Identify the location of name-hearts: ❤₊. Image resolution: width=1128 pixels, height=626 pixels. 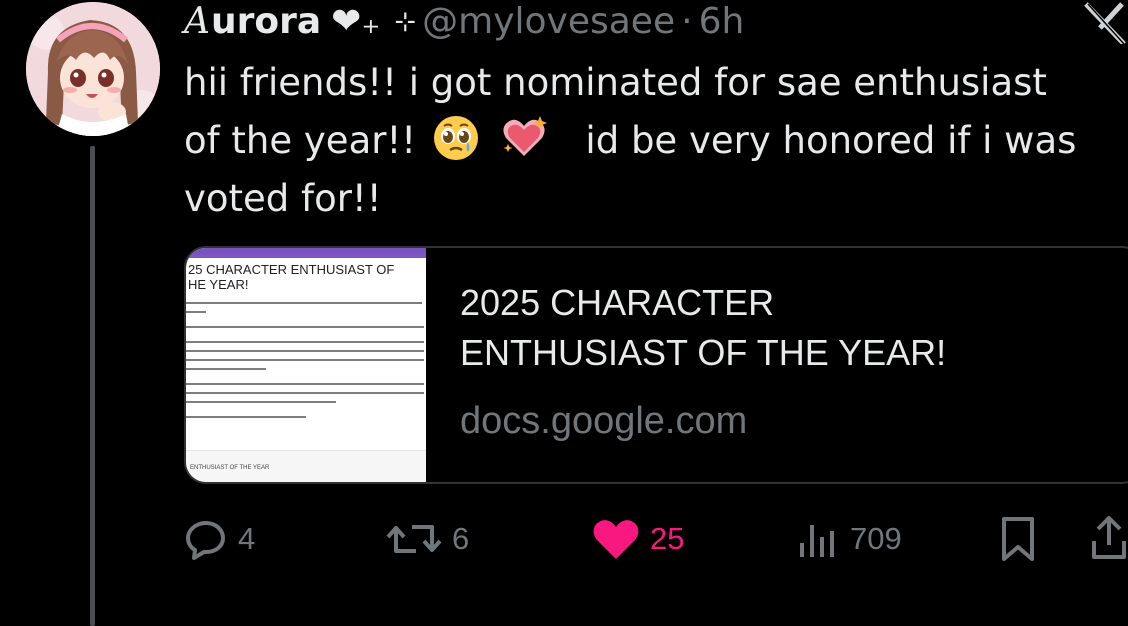
(356, 21).